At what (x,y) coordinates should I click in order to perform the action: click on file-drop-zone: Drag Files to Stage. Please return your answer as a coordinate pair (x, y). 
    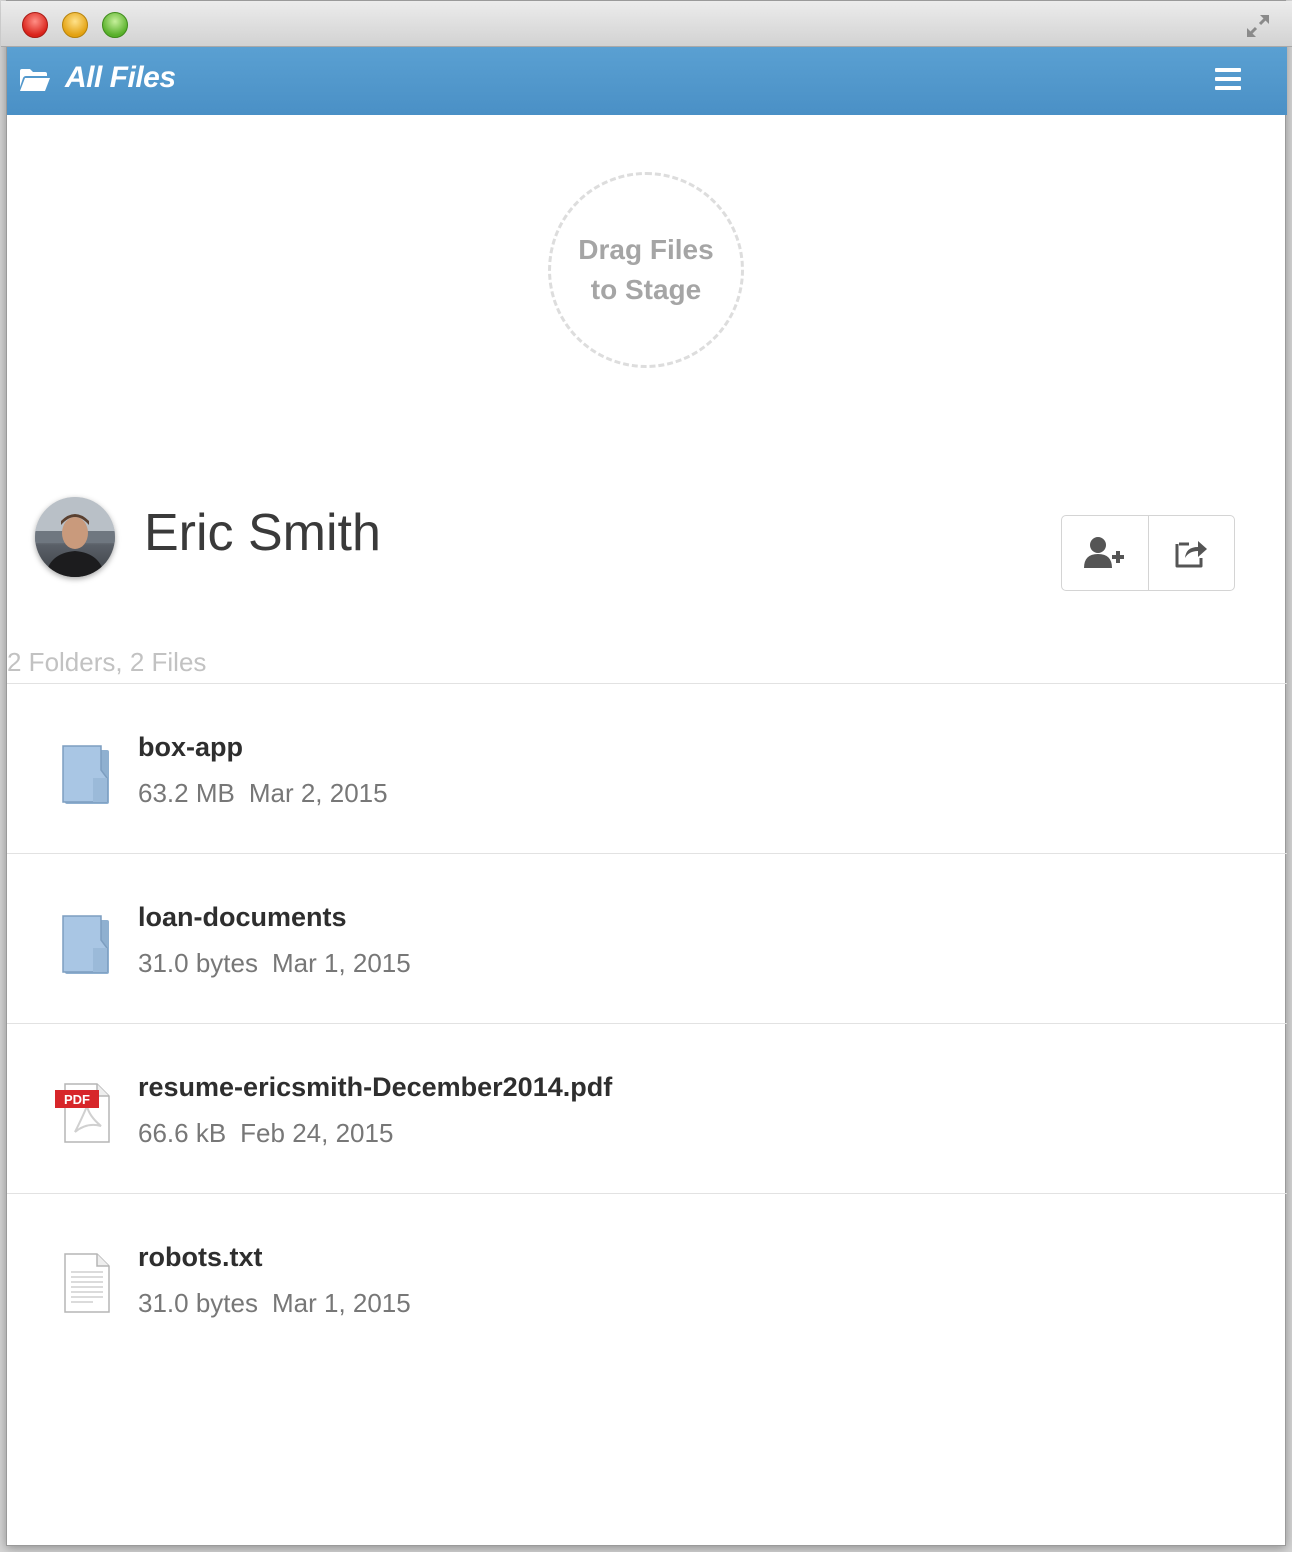
    Looking at the image, I should click on (646, 270).